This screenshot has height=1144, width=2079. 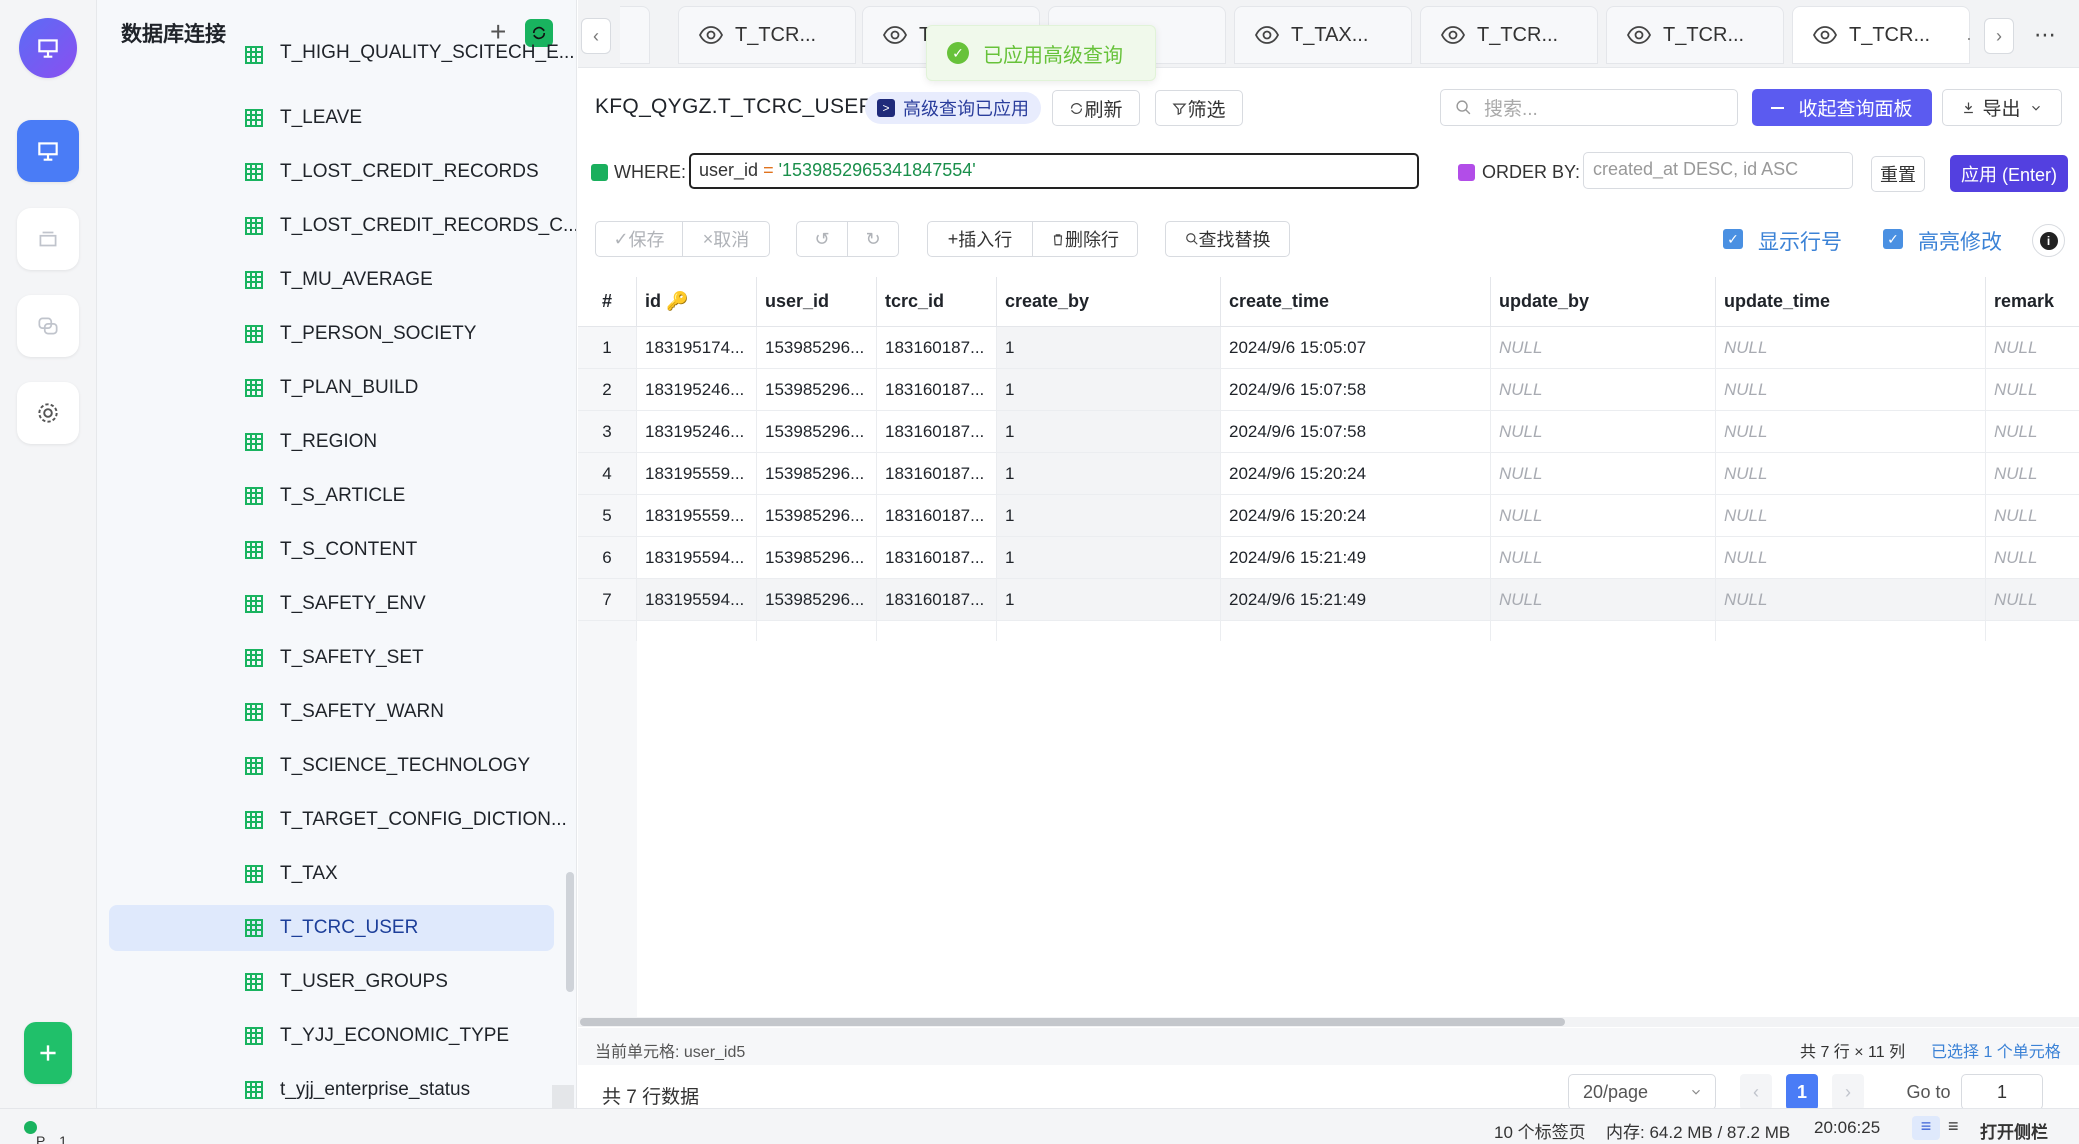 I want to click on collapse-query-panel-button: 收起查询面板, so click(x=1842, y=107).